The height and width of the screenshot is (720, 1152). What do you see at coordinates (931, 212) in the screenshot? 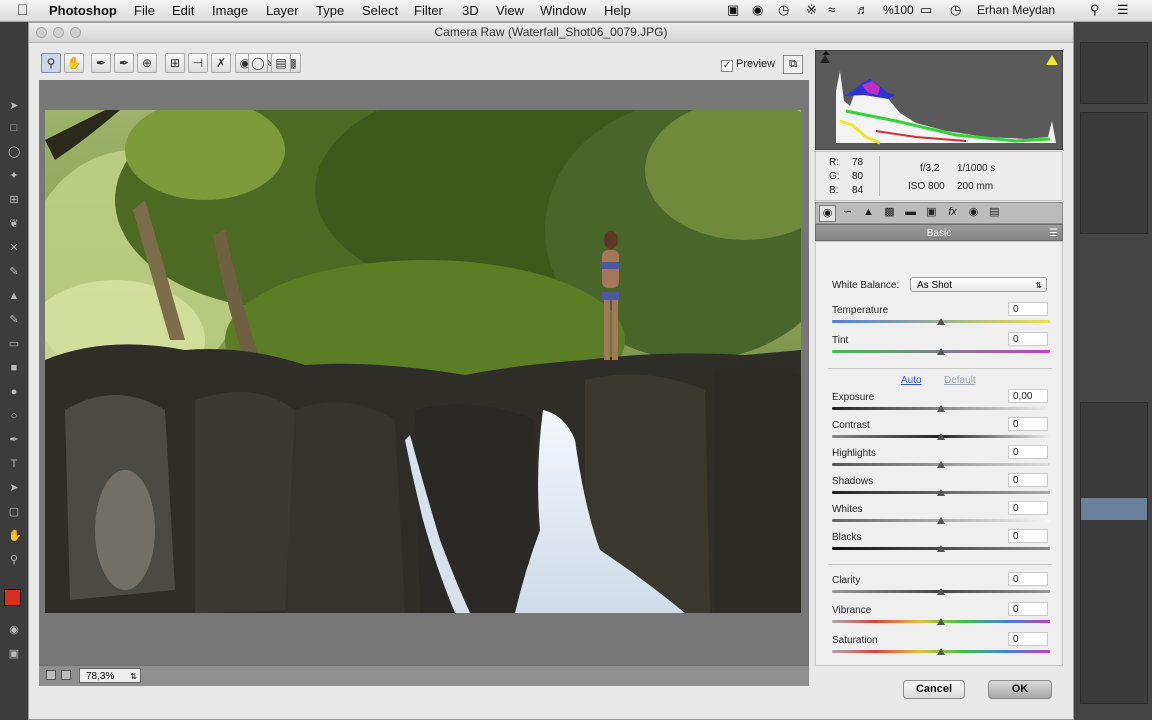
I see `tab-lens-corrections-icon: ▣` at bounding box center [931, 212].